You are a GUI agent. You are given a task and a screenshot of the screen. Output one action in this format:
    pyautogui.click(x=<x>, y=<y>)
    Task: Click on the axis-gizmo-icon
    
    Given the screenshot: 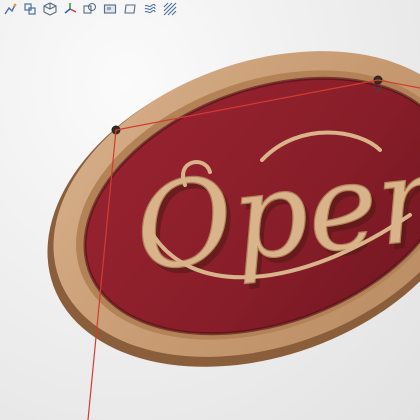 What is the action you would take?
    pyautogui.click(x=70, y=8)
    